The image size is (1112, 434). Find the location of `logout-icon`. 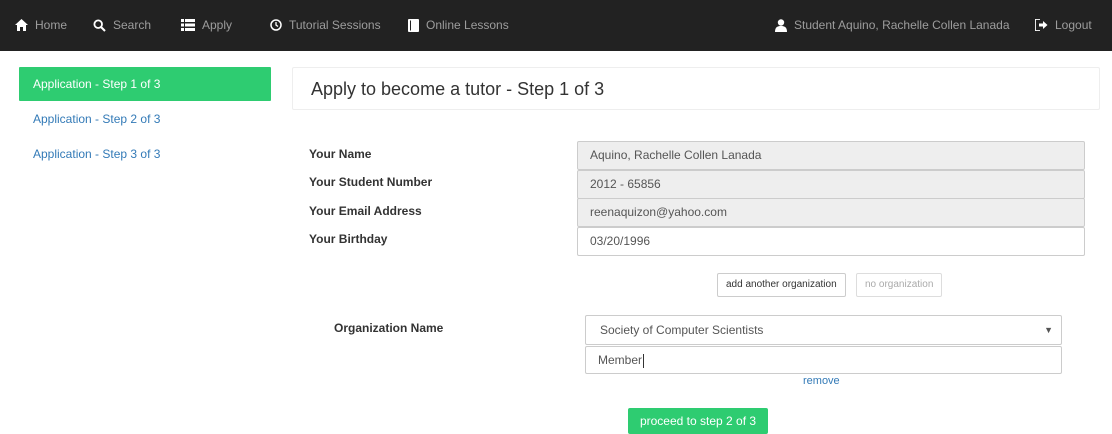

logout-icon is located at coordinates (1041, 25).